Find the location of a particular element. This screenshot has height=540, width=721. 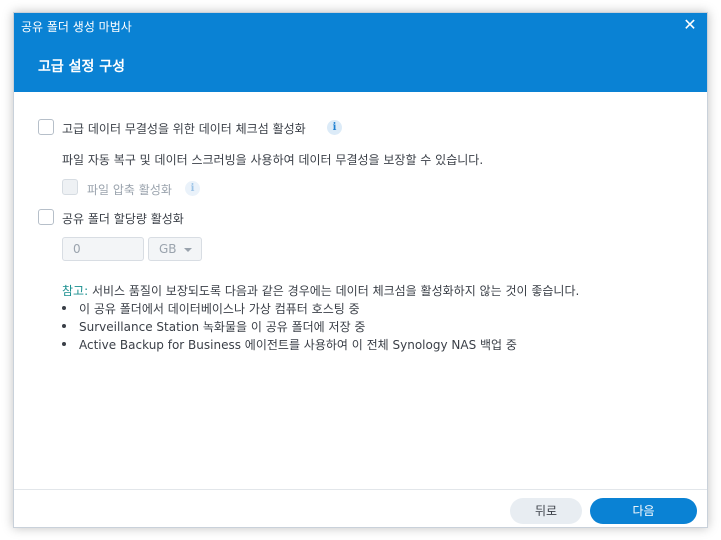

checksum-label: 고급 데이터 무결성을 위한 데이터 체크섬 활성화 is located at coordinates (184, 129).